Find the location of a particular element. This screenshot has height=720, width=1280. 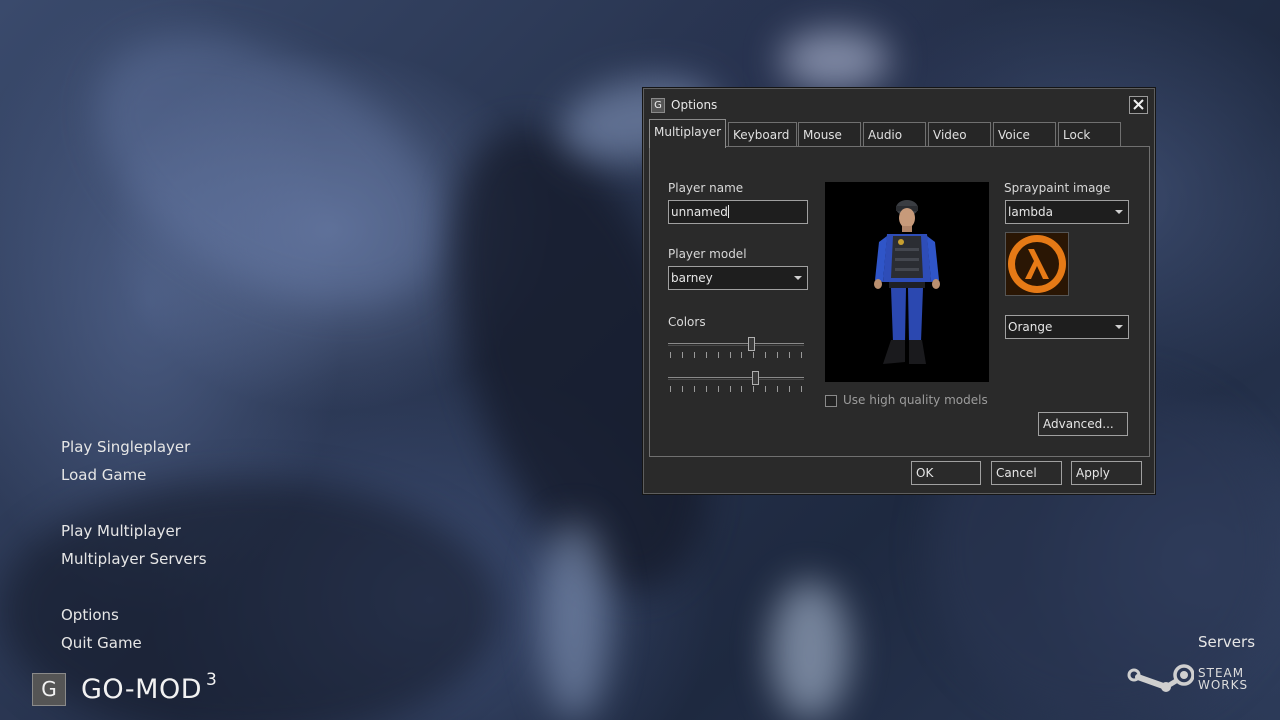

spray-color-dropdown: Orange is located at coordinates (1067, 327).